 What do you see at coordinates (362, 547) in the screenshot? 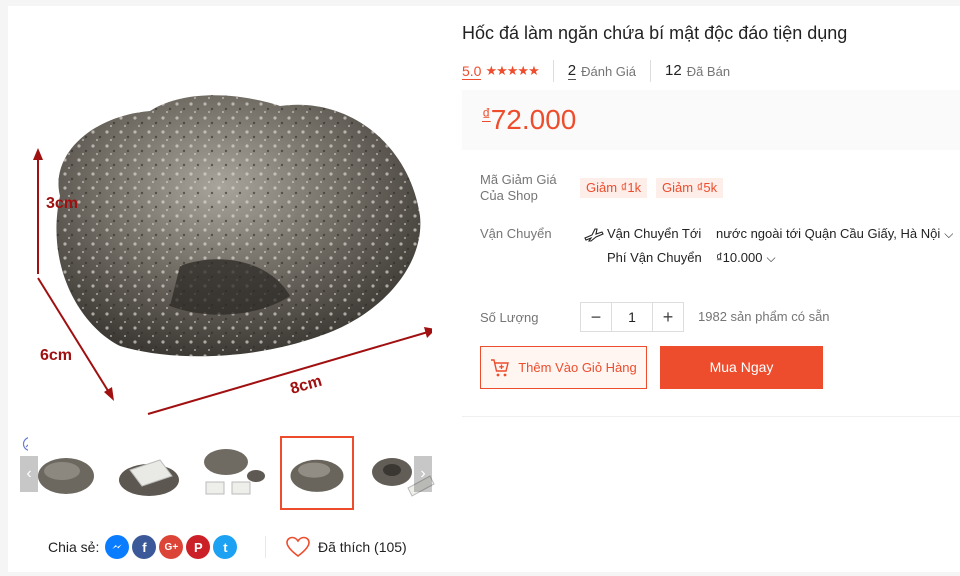
I see `favorite-count: Đã thích (105)` at bounding box center [362, 547].